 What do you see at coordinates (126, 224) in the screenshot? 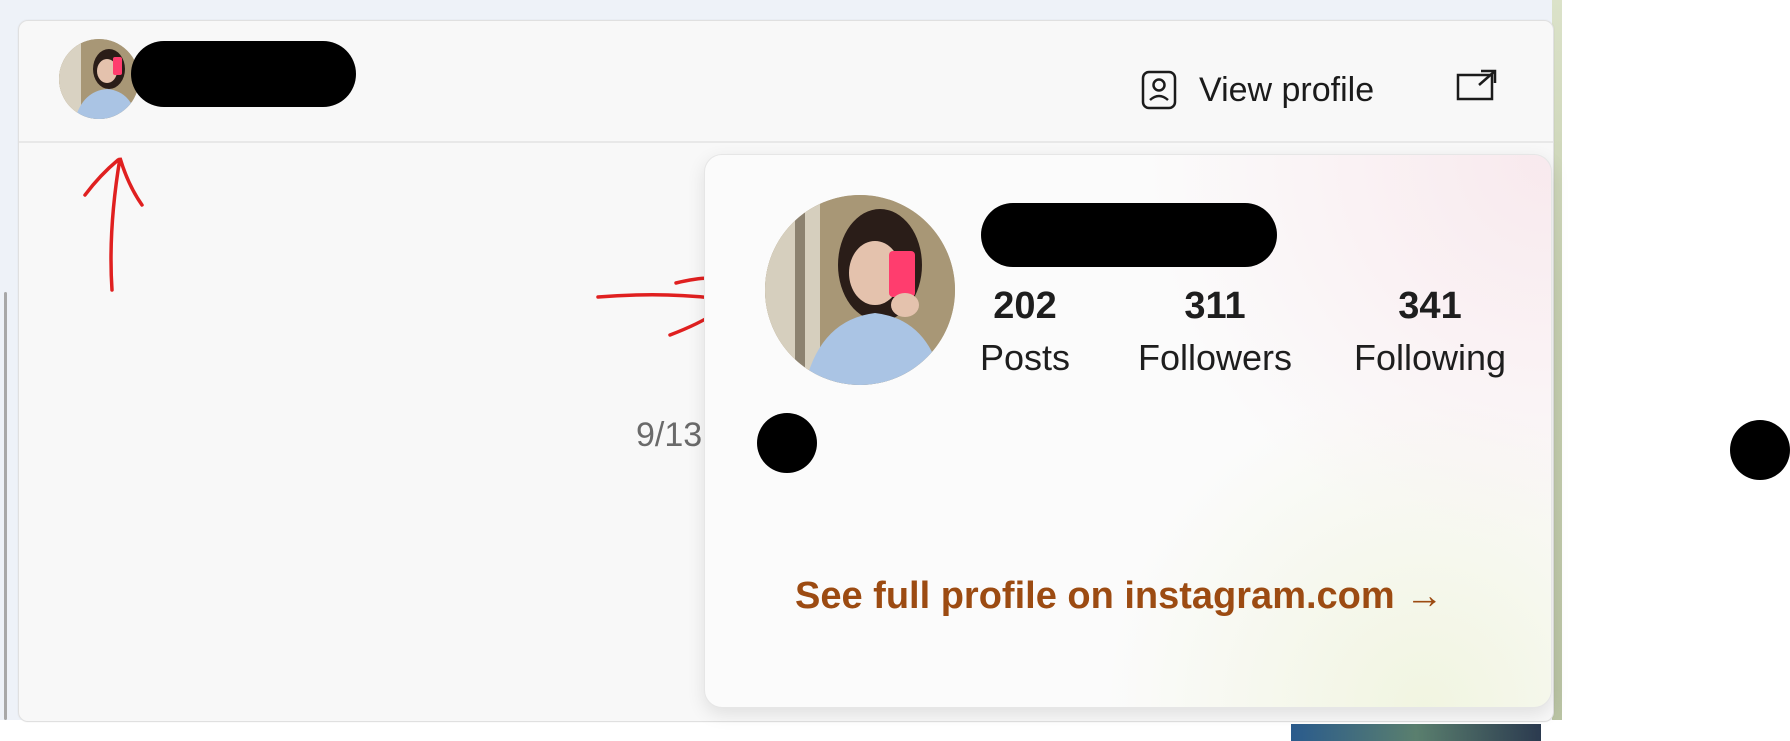
I see `red-arrow-up` at bounding box center [126, 224].